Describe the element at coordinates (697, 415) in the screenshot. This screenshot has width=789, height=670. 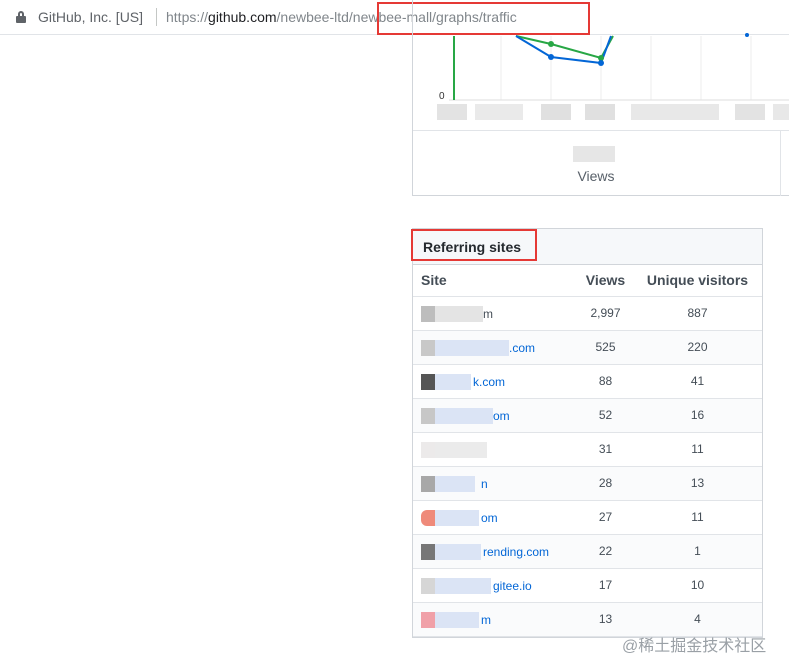
I see `unique-cell: 16` at that location.